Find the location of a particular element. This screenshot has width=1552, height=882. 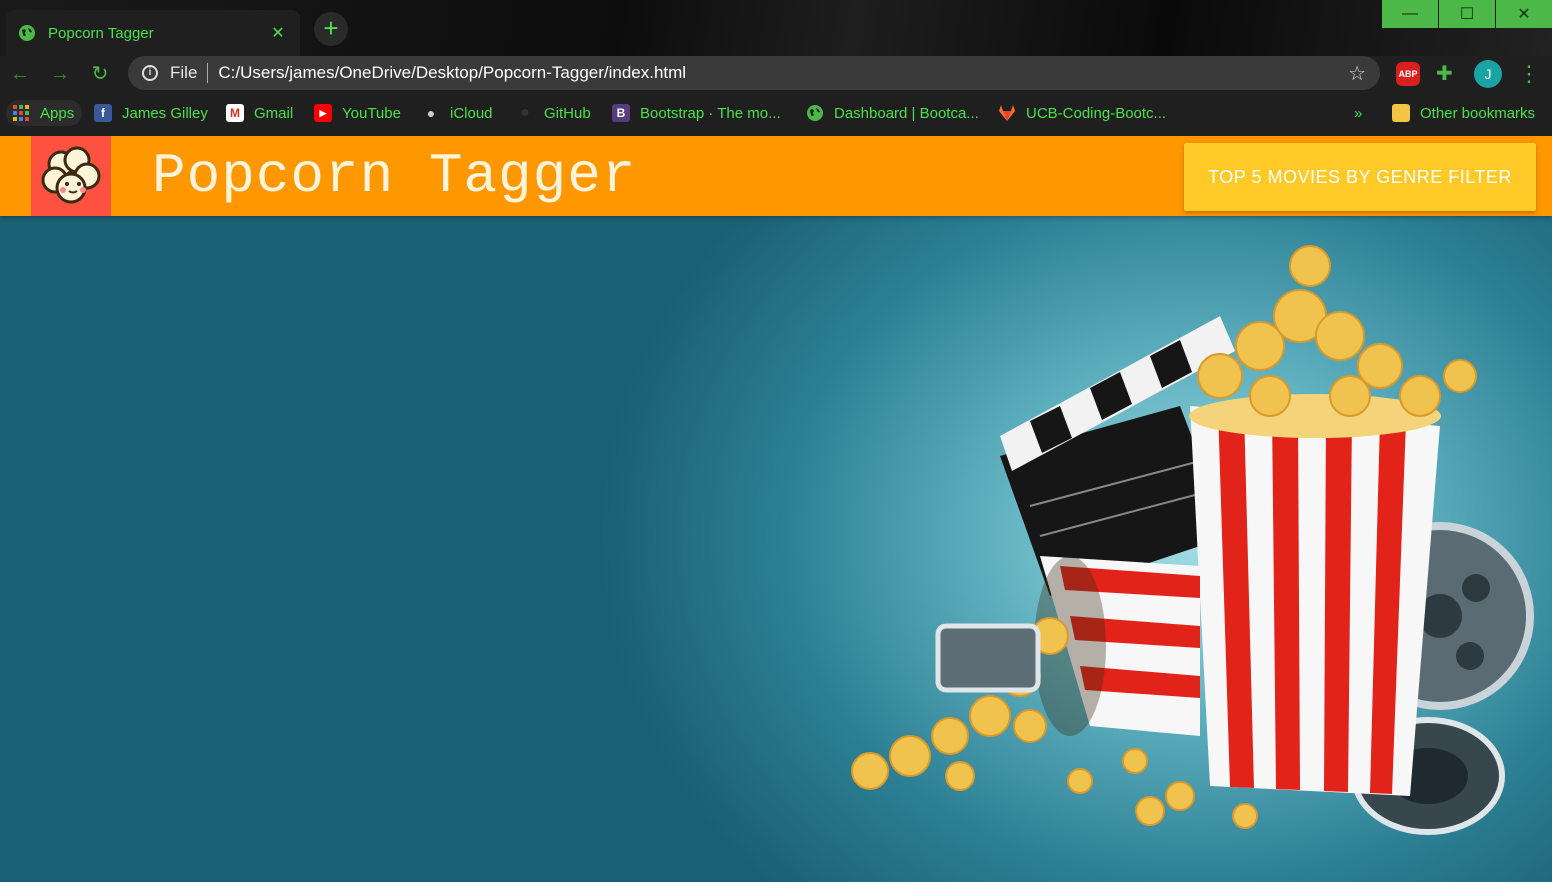

back-arrow-icon: ← is located at coordinates (20, 74).